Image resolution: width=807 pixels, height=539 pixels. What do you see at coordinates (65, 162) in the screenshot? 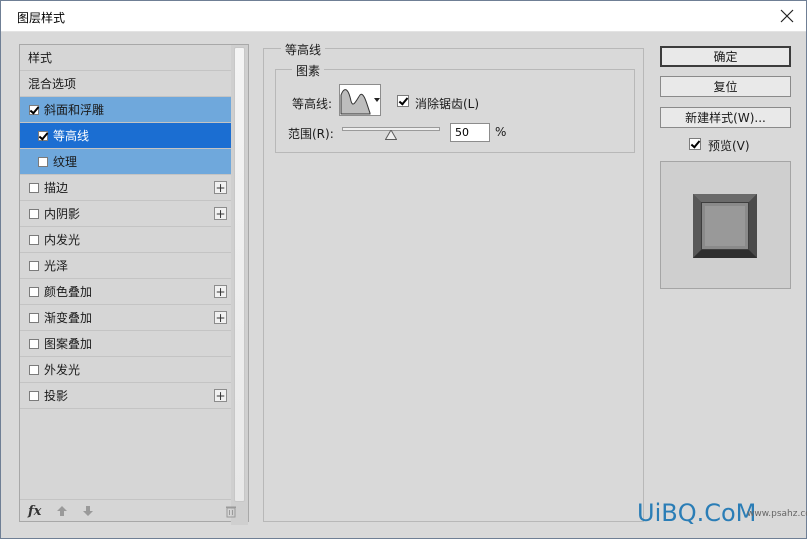
I see `list-item-label: 纹理` at bounding box center [65, 162].